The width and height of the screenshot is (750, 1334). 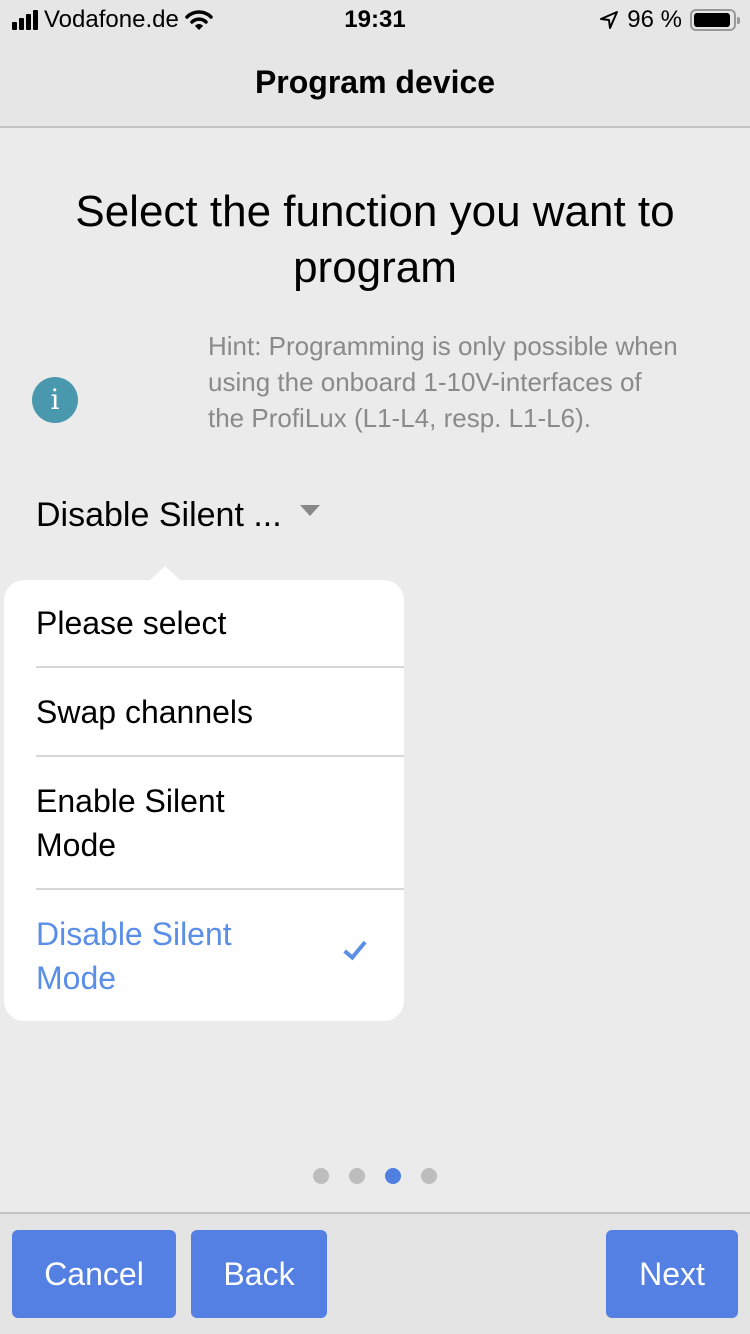 I want to click on function-heading: Select the function you want to program, so click(x=375, y=239).